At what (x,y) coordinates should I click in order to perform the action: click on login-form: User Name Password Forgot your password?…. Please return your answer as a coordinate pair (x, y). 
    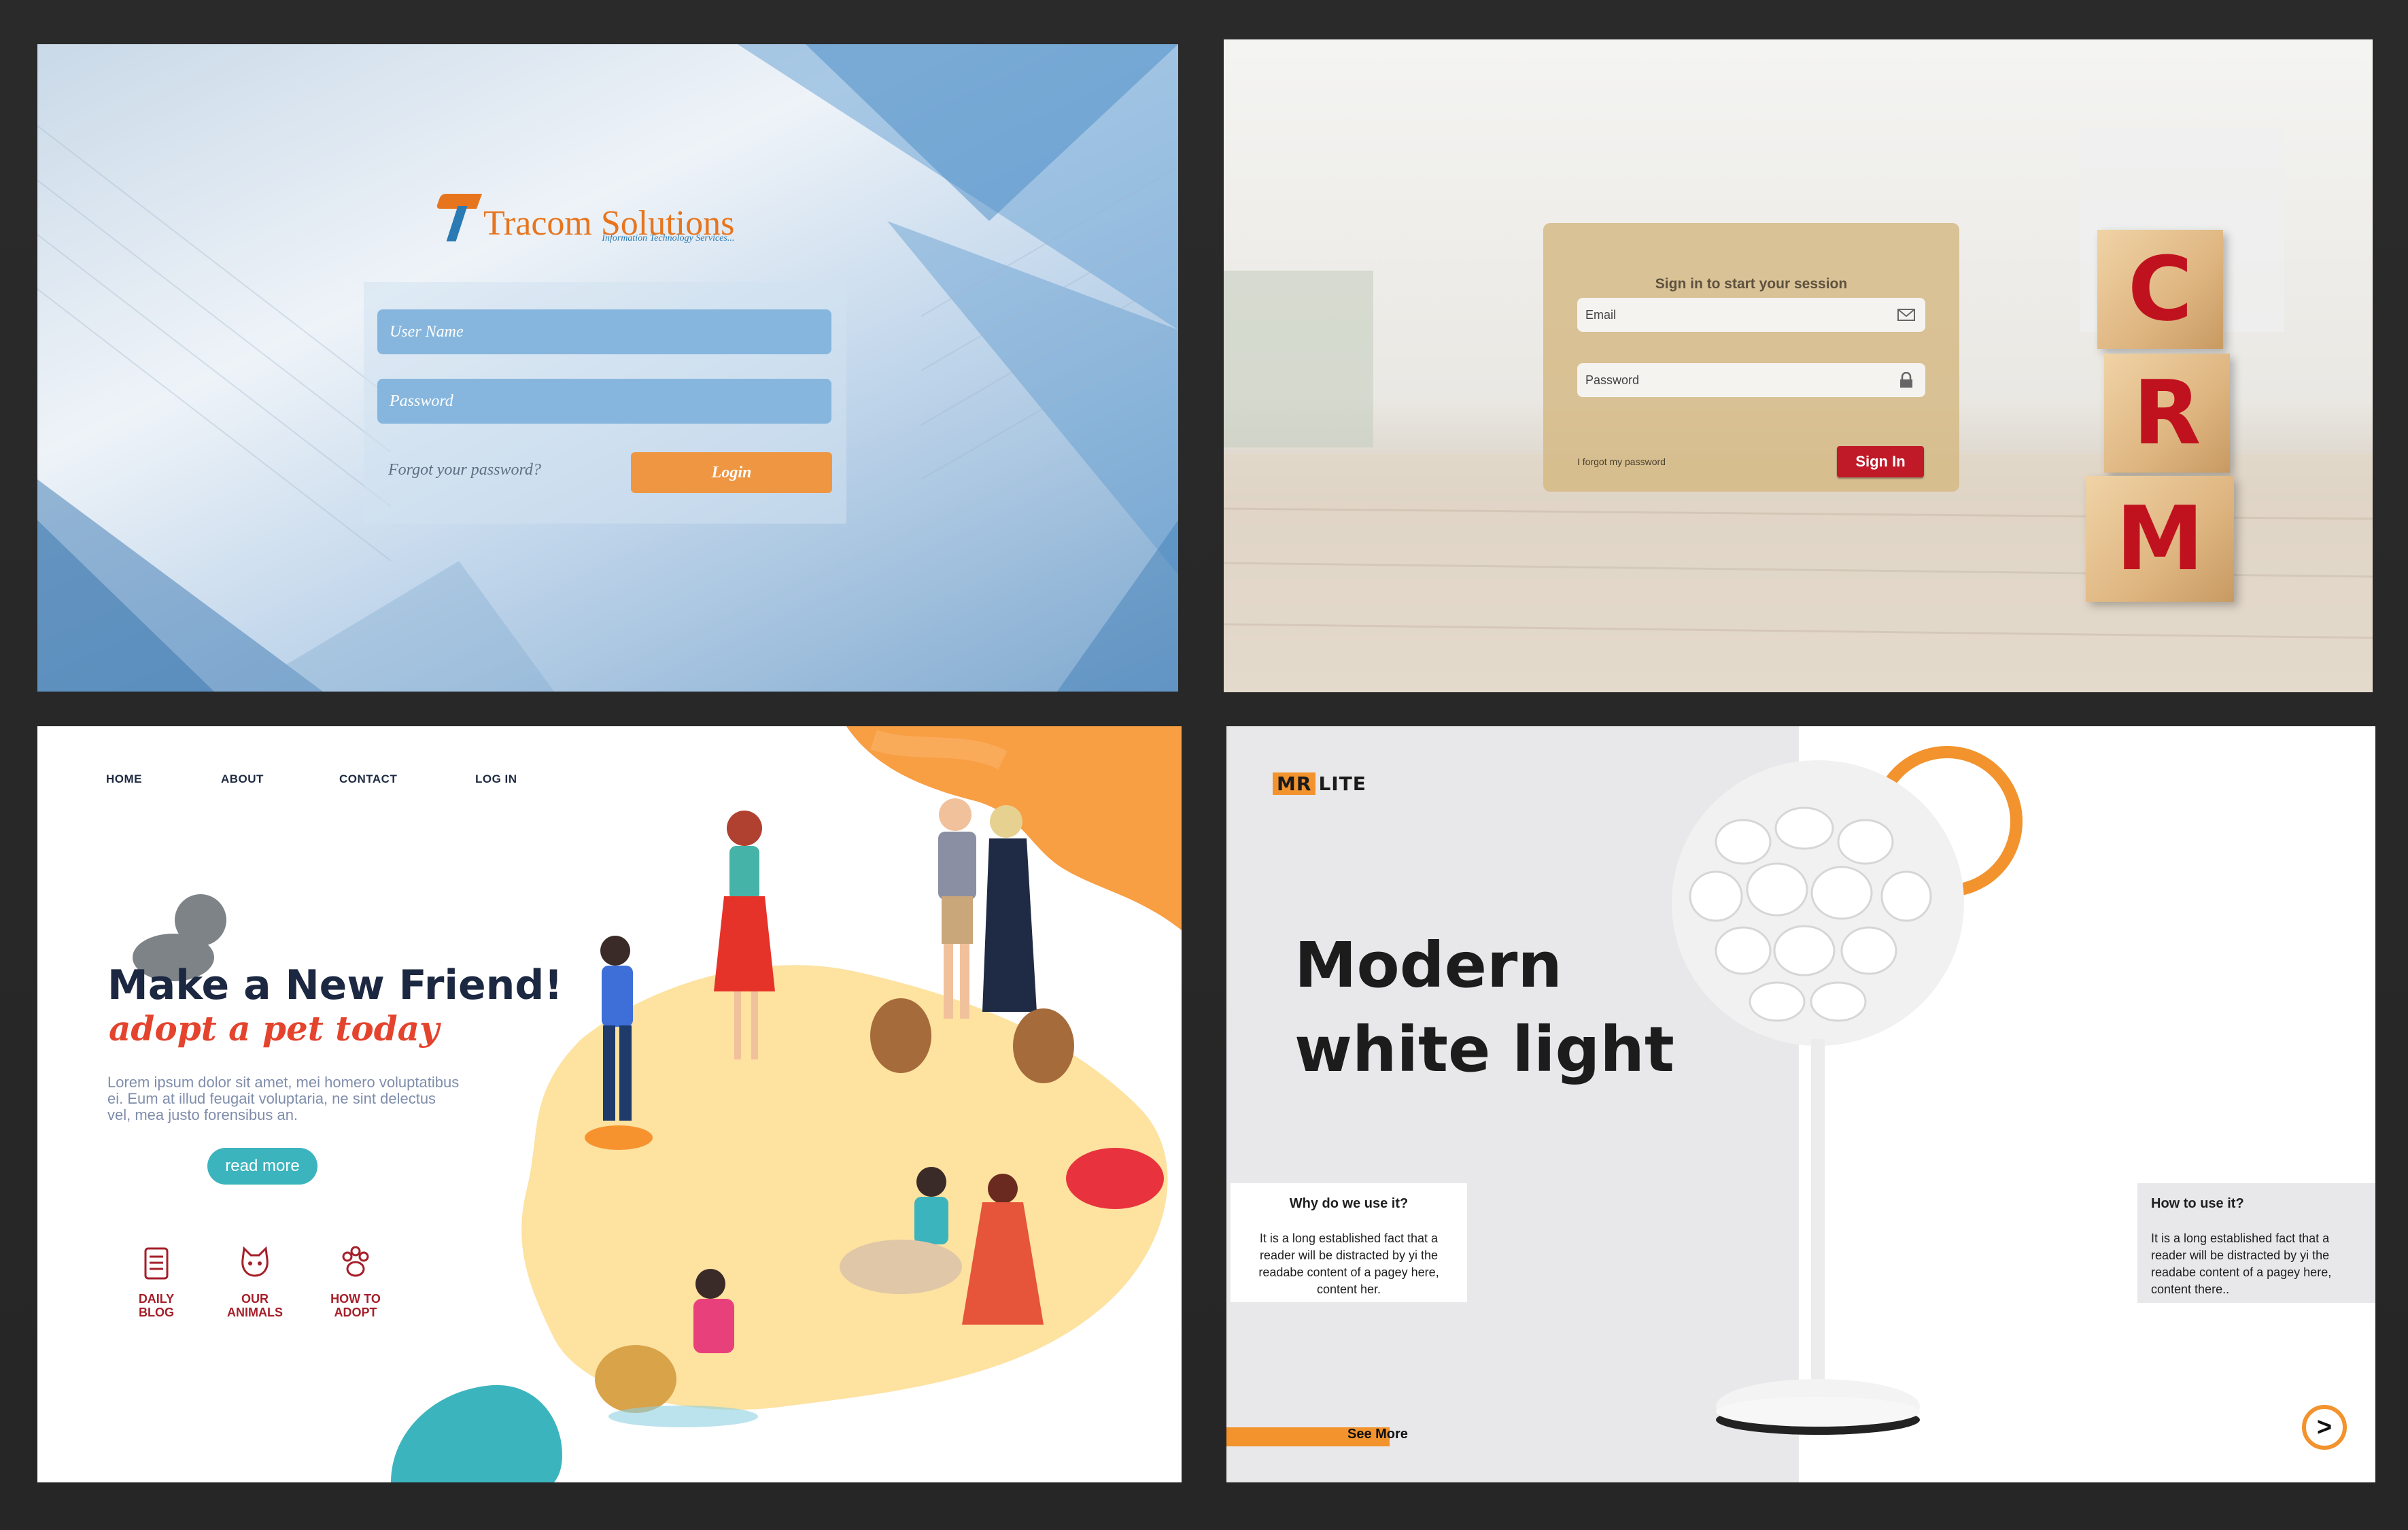
    Looking at the image, I should click on (605, 403).